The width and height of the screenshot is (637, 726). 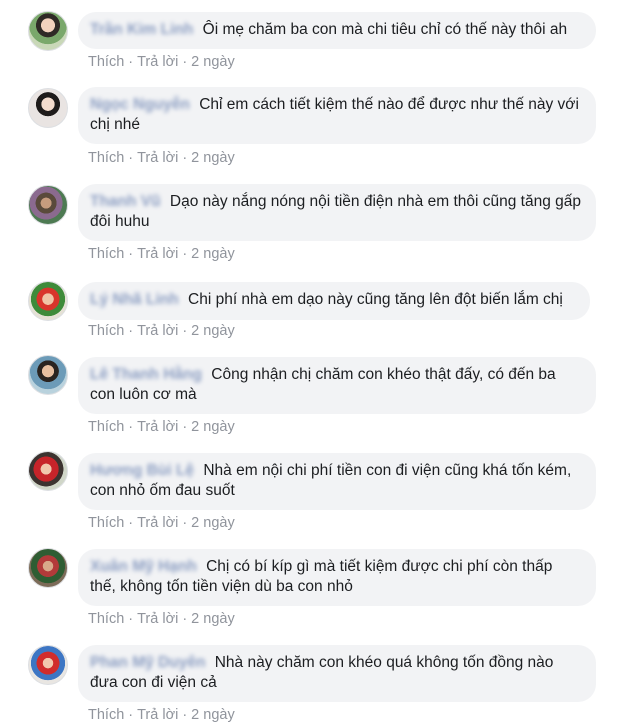 I want to click on comment-author: Xuân Mỹ Hạnh, so click(x=143, y=566).